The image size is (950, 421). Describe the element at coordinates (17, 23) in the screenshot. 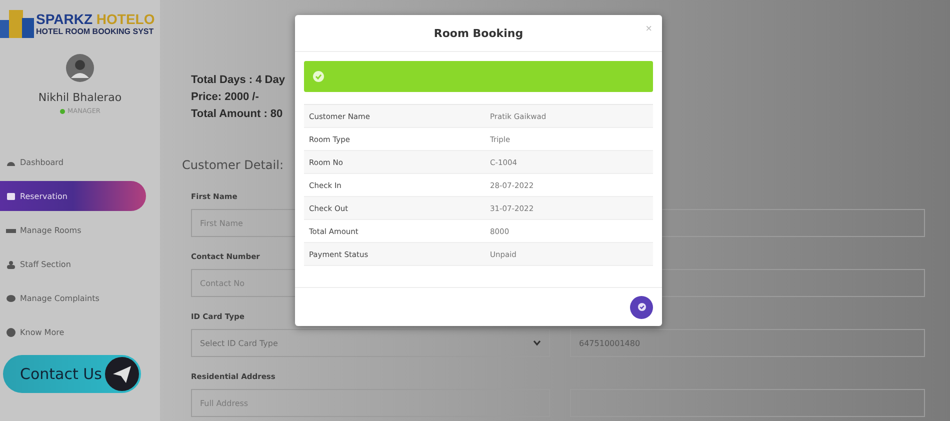

I see `building-logo-icon` at that location.